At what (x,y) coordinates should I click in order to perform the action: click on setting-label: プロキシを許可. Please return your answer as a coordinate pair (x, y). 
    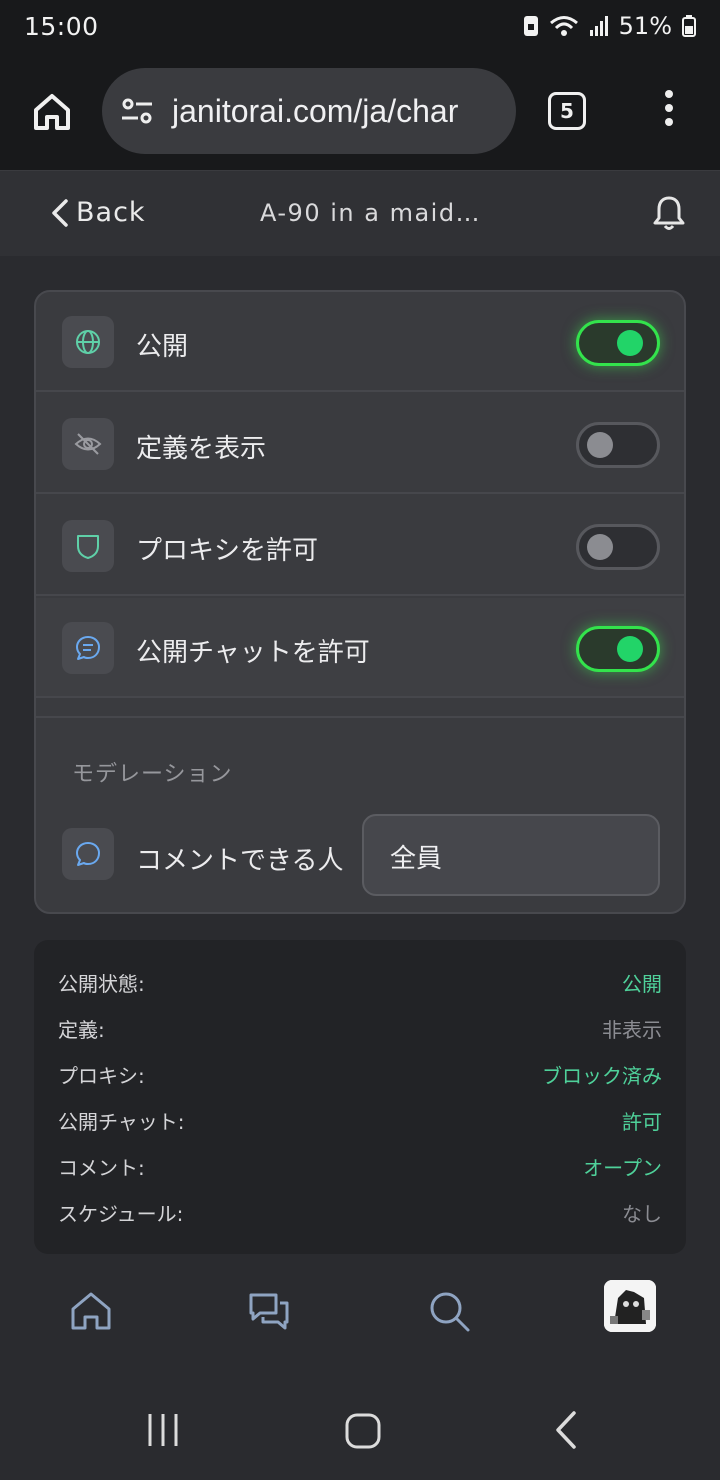
    Looking at the image, I should click on (227, 551).